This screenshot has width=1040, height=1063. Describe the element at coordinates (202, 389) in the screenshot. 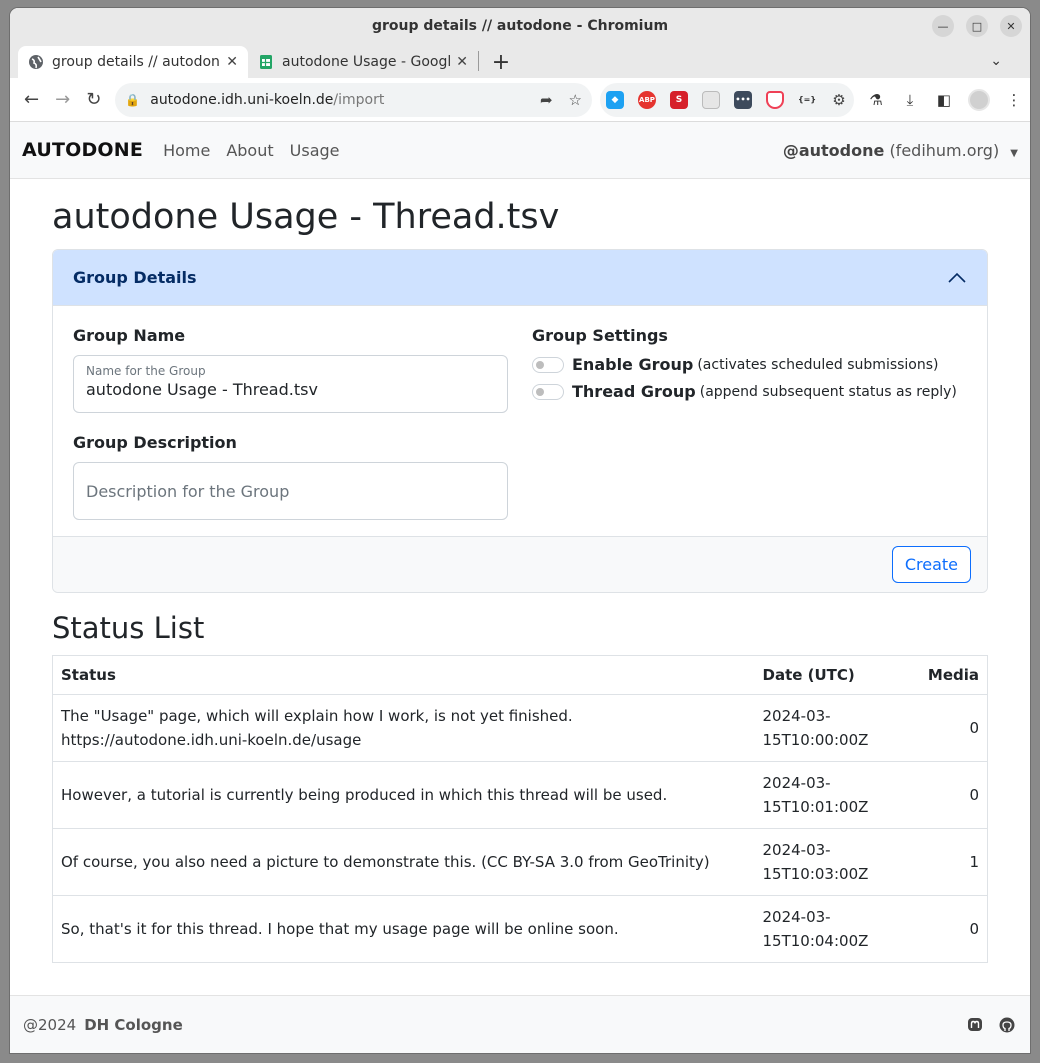

I see `group-name-value: autodone Usage - Thread.tsv` at that location.